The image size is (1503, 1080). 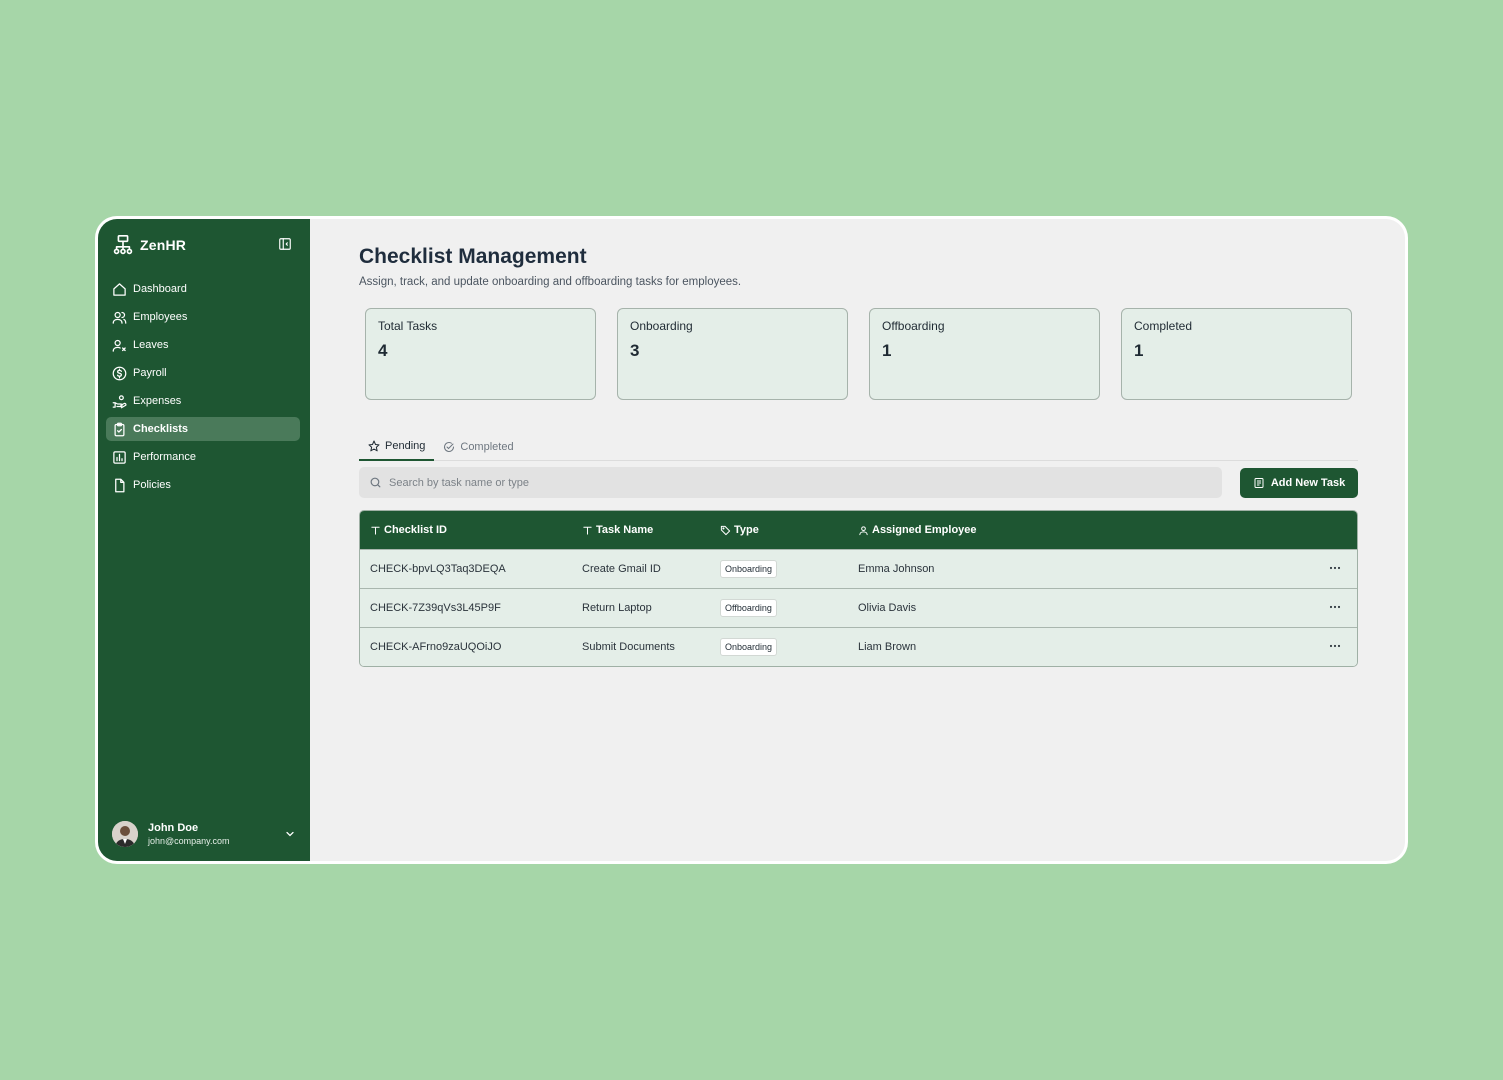 I want to click on search-box, so click(x=790, y=482).